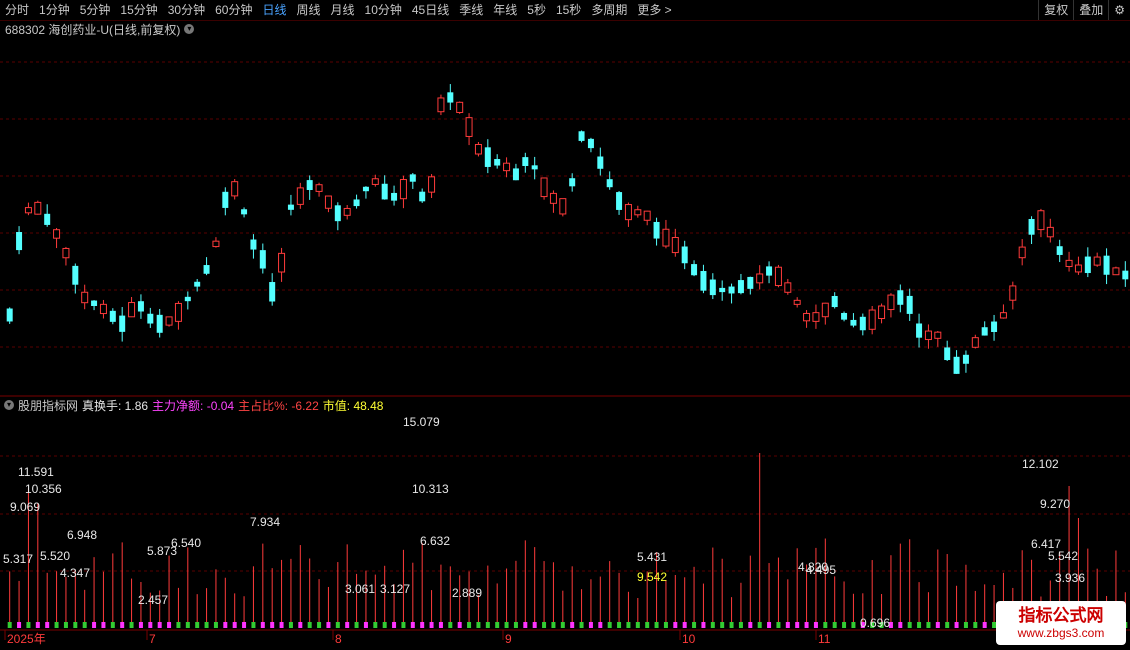 The height and width of the screenshot is (650, 1130). What do you see at coordinates (383, 10) in the screenshot?
I see `period-tab: 10分钟` at bounding box center [383, 10].